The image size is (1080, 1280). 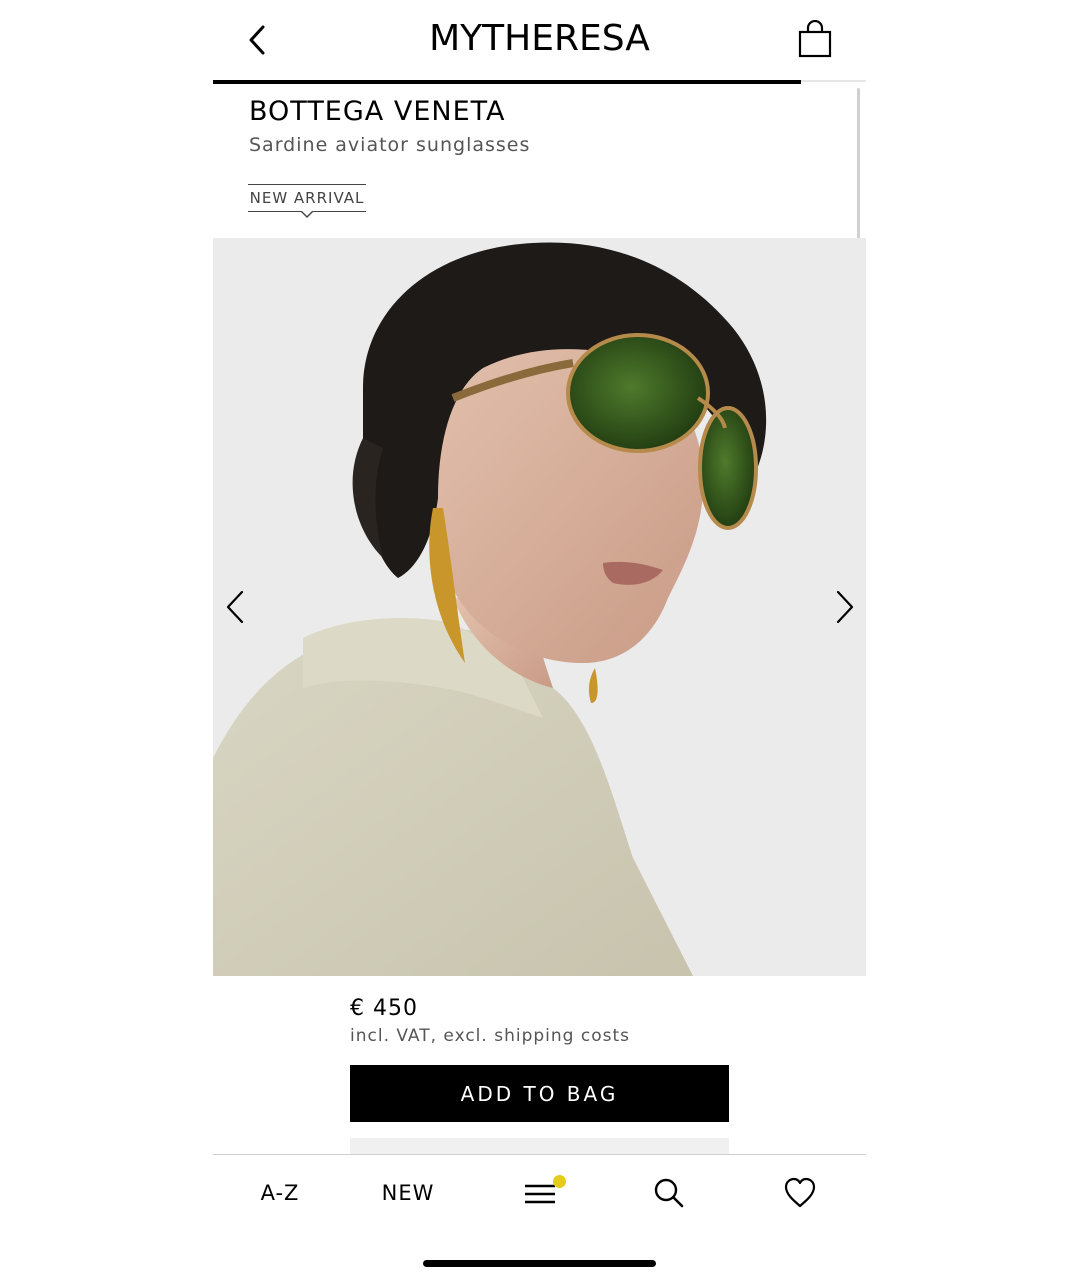 I want to click on price-note: incl. VAT, excl. shipping costs, so click(x=490, y=1036).